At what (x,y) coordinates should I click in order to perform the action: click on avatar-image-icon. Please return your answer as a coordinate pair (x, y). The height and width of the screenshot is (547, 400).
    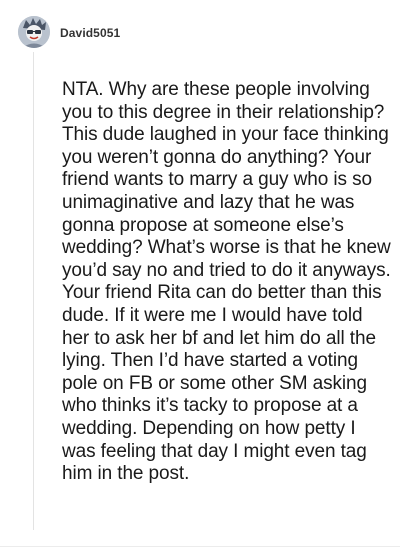
    Looking at the image, I should click on (34, 32).